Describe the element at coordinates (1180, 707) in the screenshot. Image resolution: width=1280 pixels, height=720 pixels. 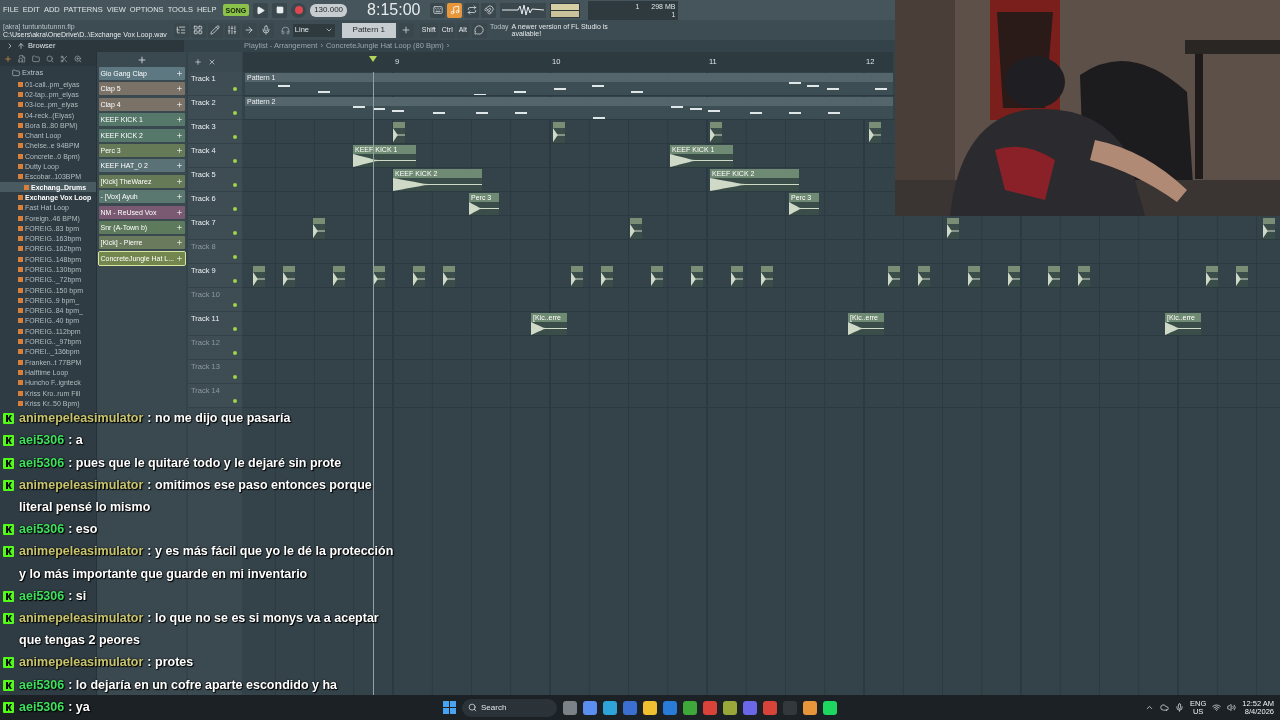
I see `microphone-icon` at that location.